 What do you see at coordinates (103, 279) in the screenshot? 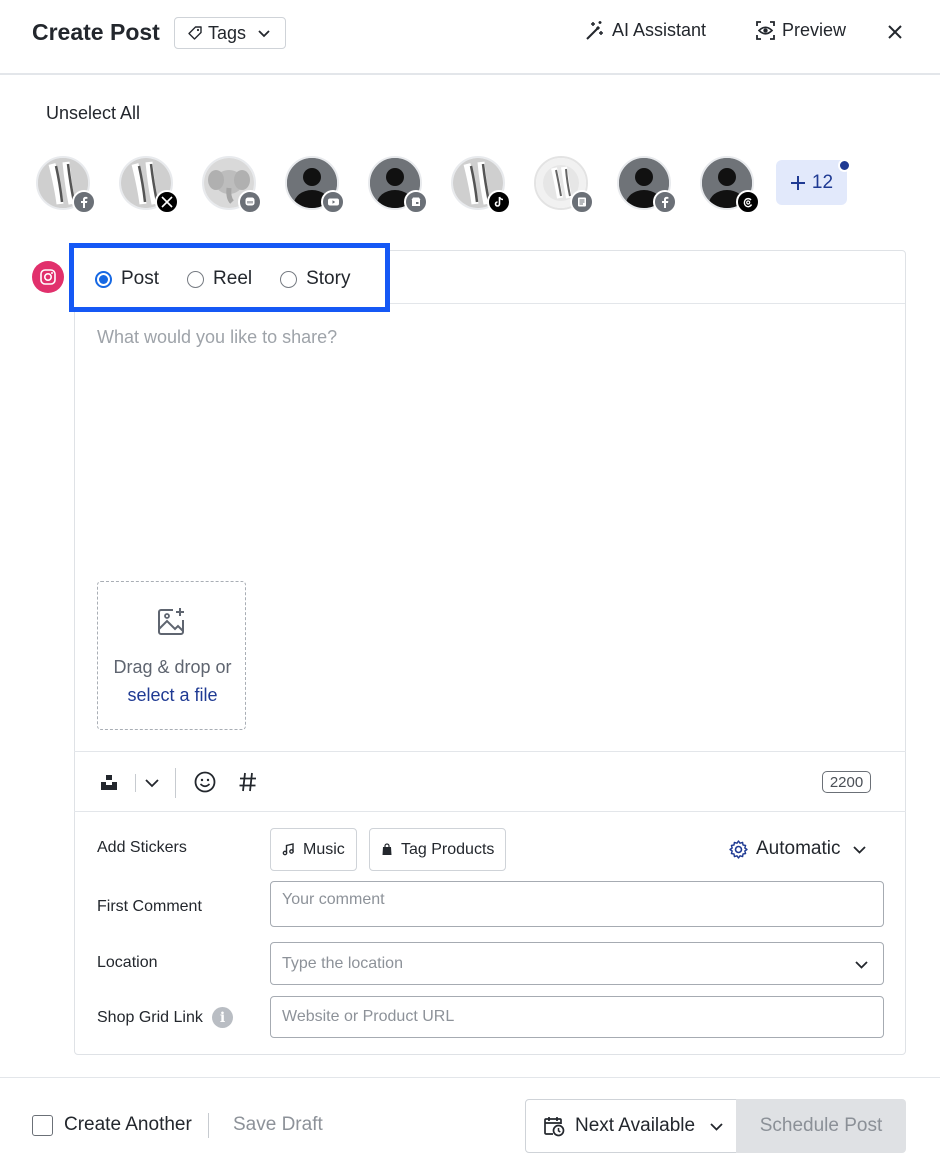
I see `radio-selected-icon` at bounding box center [103, 279].